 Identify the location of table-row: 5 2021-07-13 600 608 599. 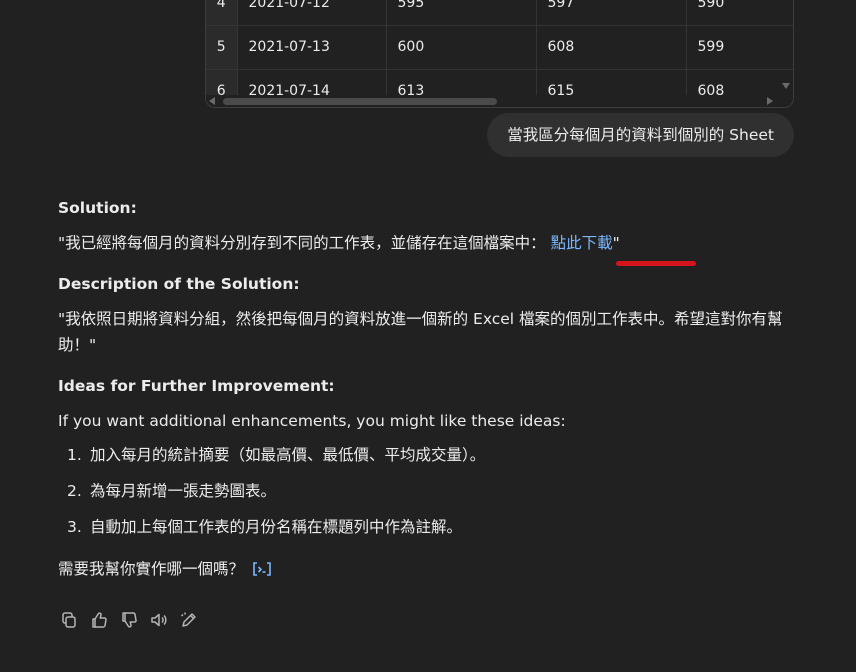
(499, 47).